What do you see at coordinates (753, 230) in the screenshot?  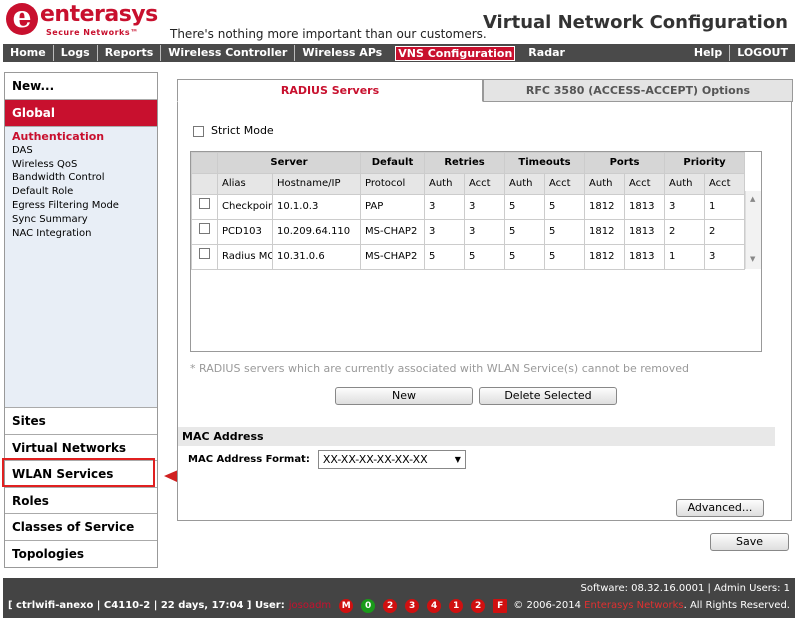 I see `grid-scrollbar: ▲ ▼` at bounding box center [753, 230].